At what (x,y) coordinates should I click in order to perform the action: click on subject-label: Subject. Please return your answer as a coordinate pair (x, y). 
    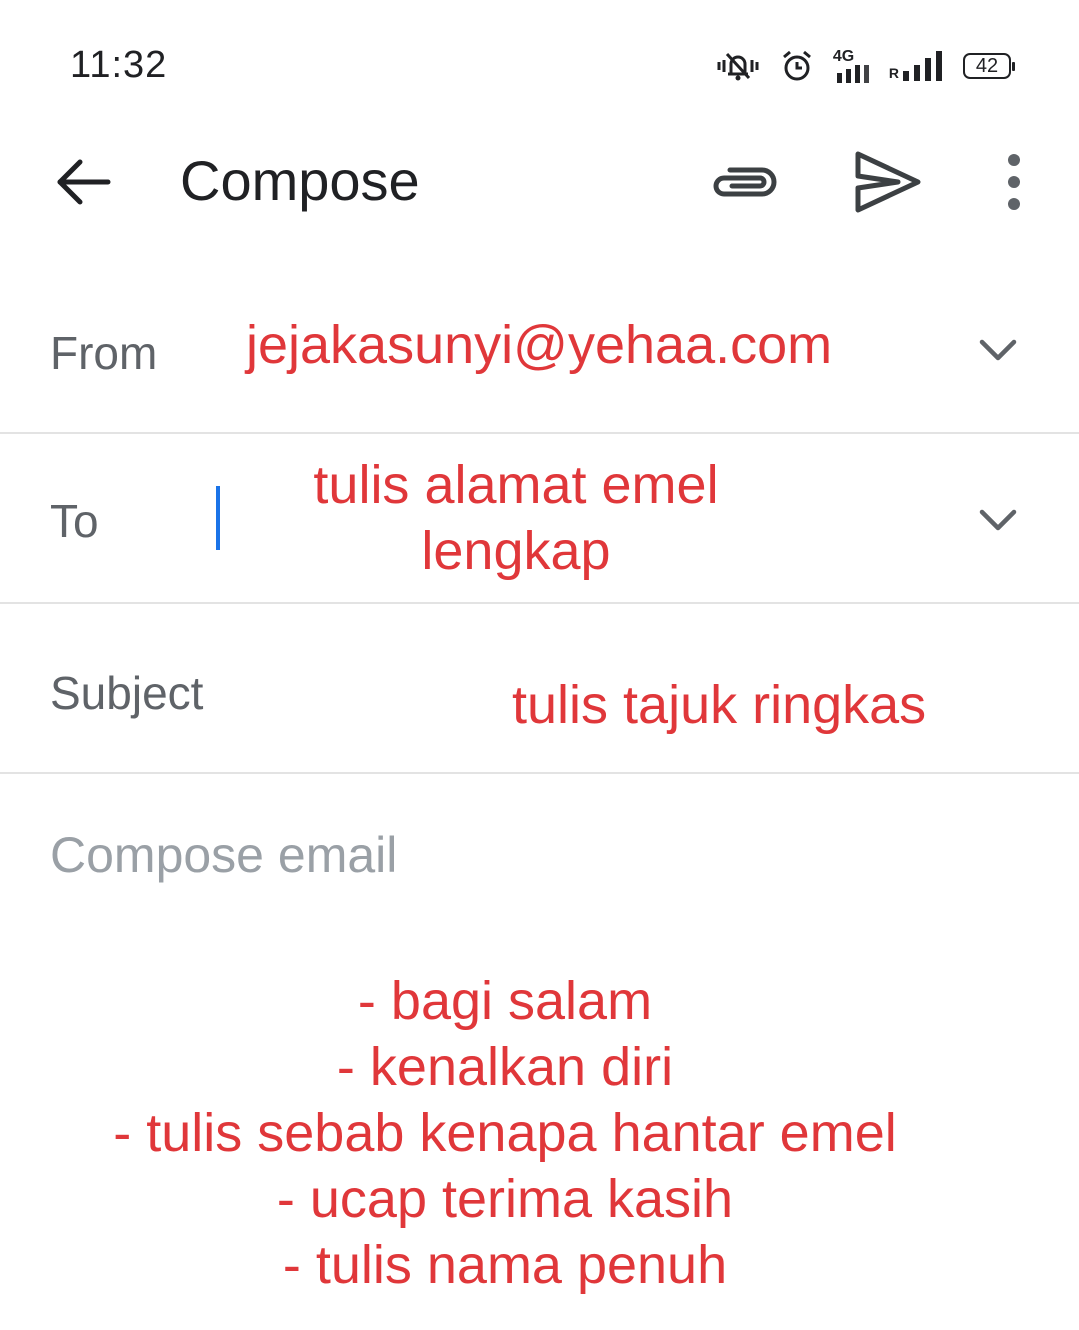
    Looking at the image, I should click on (127, 693).